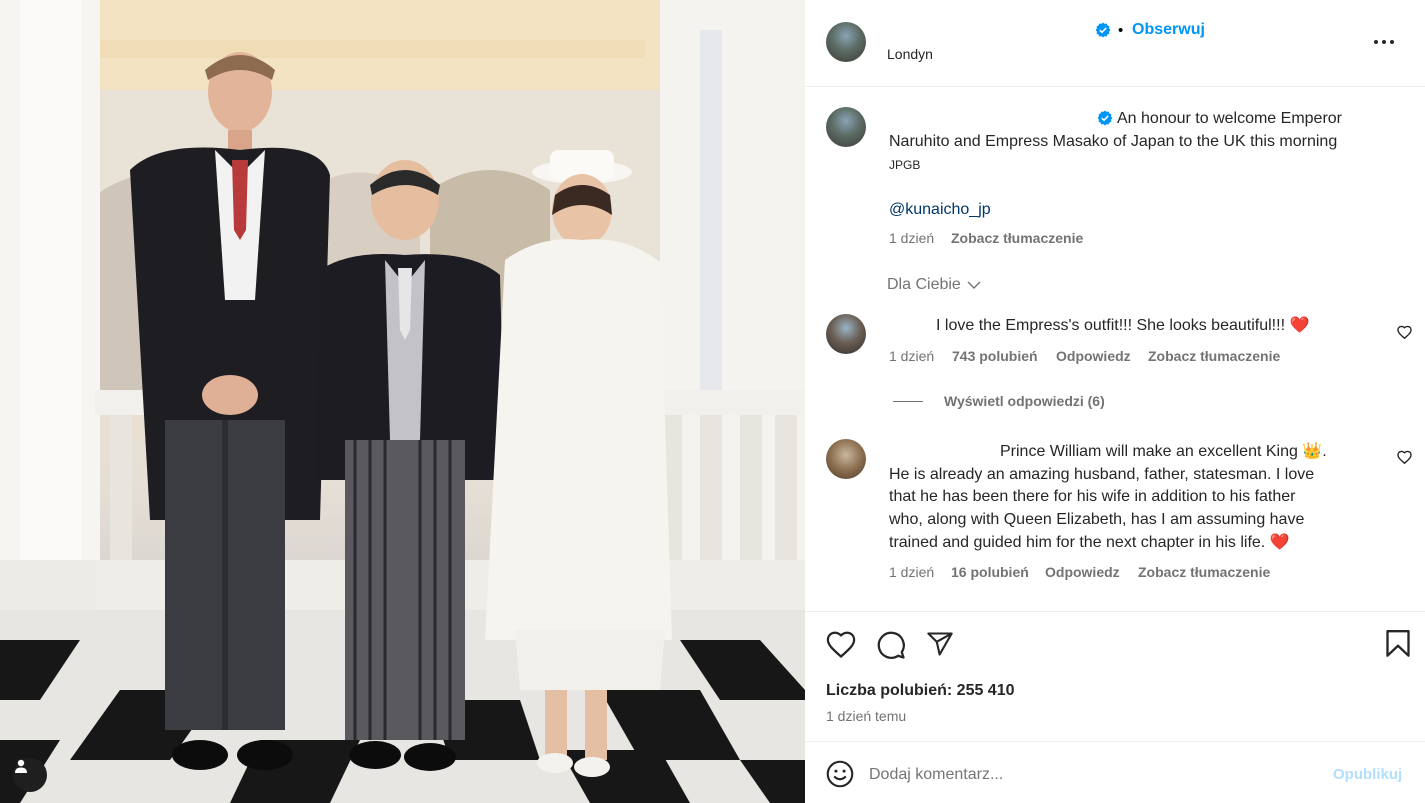 The height and width of the screenshot is (803, 1425). What do you see at coordinates (866, 716) in the screenshot?
I see `post-time: 1 dzień temu` at bounding box center [866, 716].